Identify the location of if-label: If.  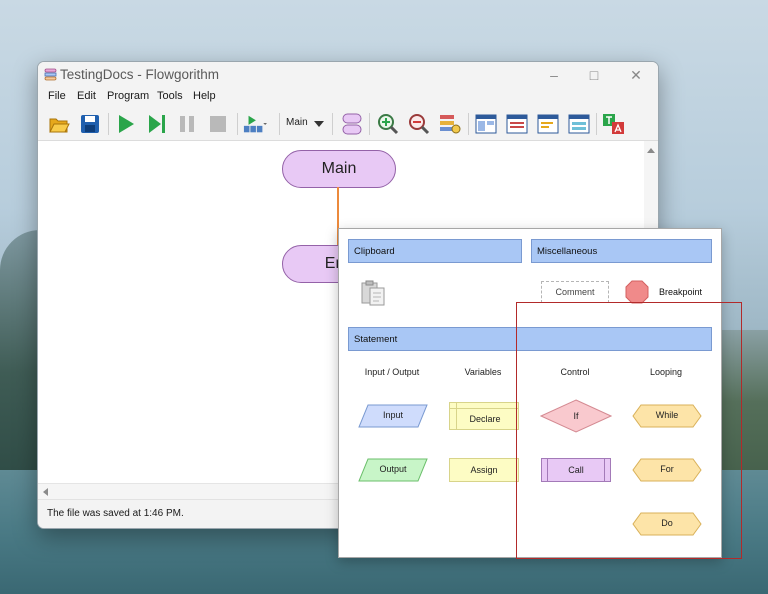
(576, 416).